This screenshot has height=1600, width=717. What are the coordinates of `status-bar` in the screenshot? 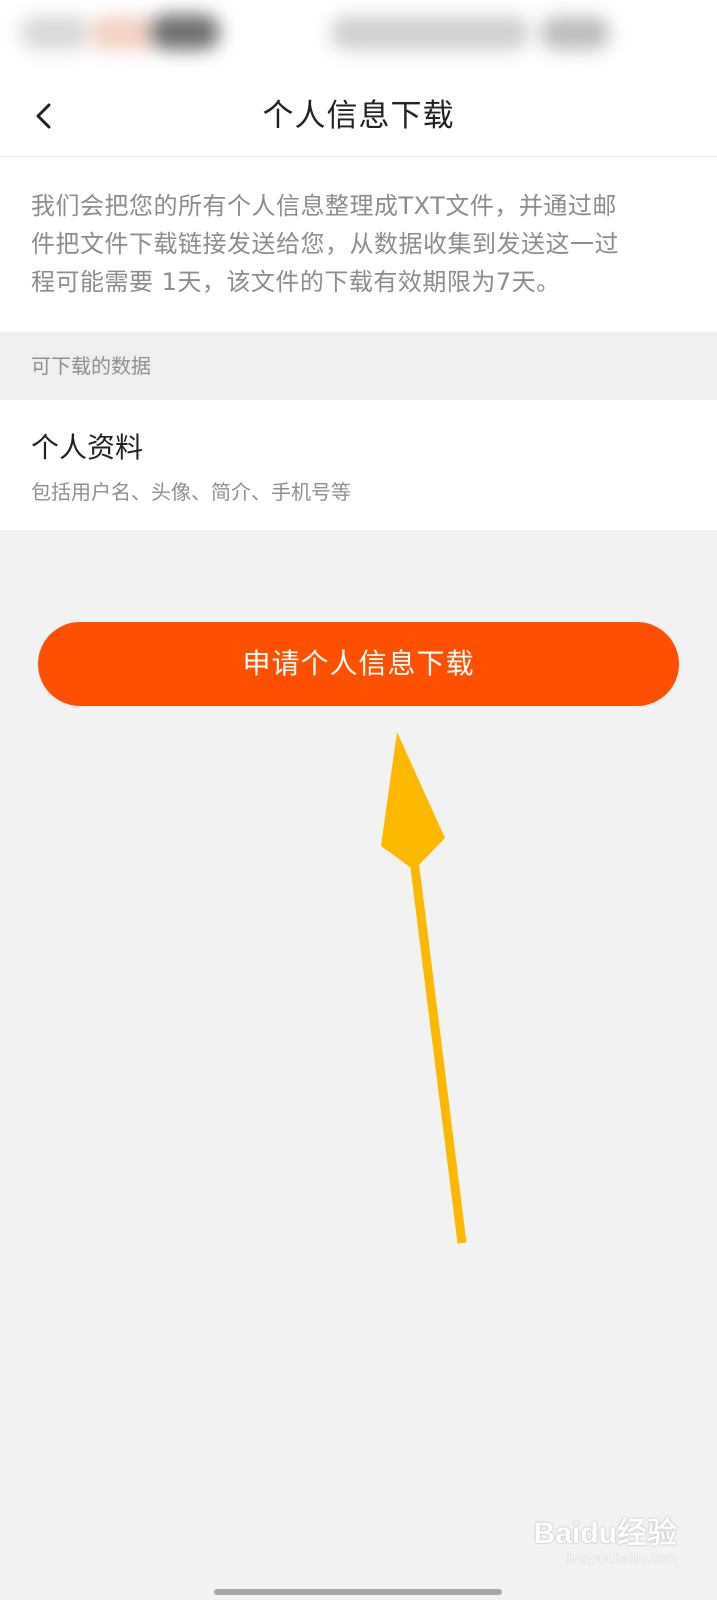 It's located at (358, 38).